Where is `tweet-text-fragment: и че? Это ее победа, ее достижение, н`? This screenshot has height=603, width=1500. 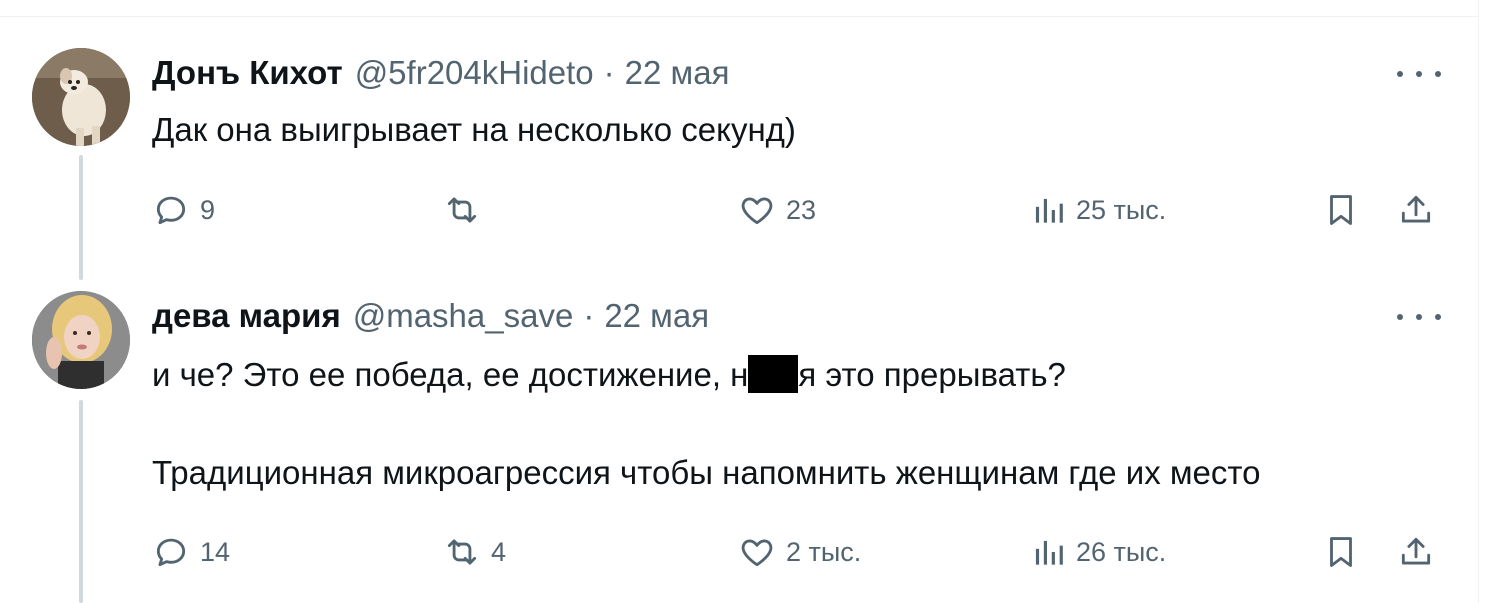
tweet-text-fragment: и че? Это ее победа, ее достижение, н is located at coordinates (450, 374).